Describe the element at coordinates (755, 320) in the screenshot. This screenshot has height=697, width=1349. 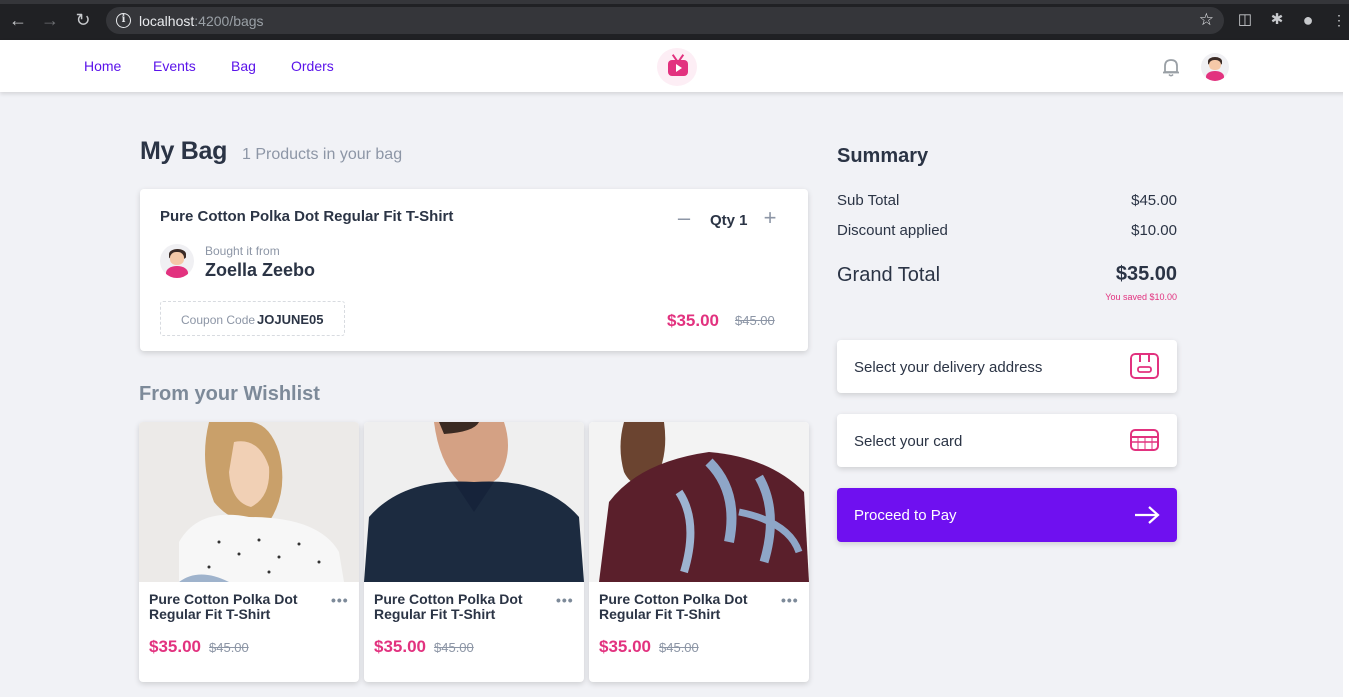
I see `original-price: $45.00` at that location.